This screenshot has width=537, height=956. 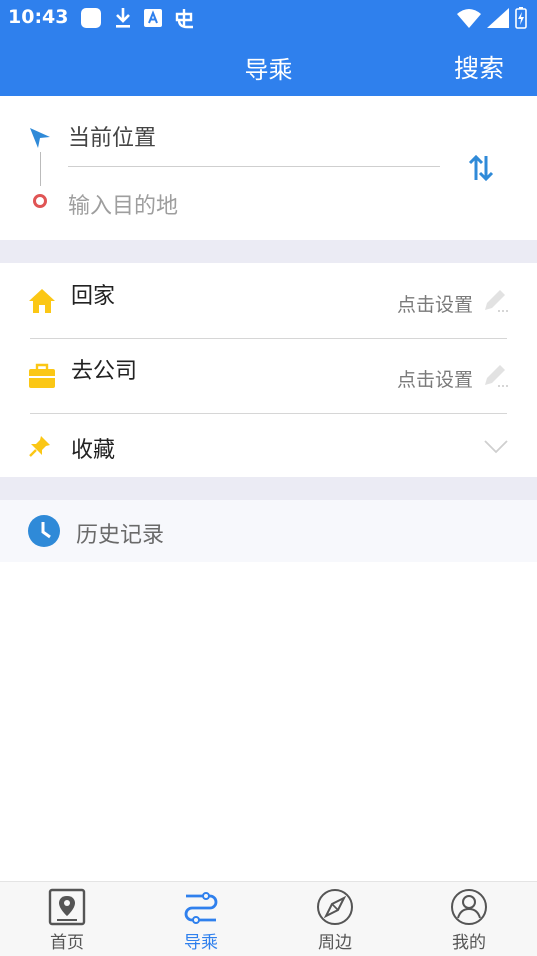 What do you see at coordinates (44, 531) in the screenshot?
I see `clock-icon` at bounding box center [44, 531].